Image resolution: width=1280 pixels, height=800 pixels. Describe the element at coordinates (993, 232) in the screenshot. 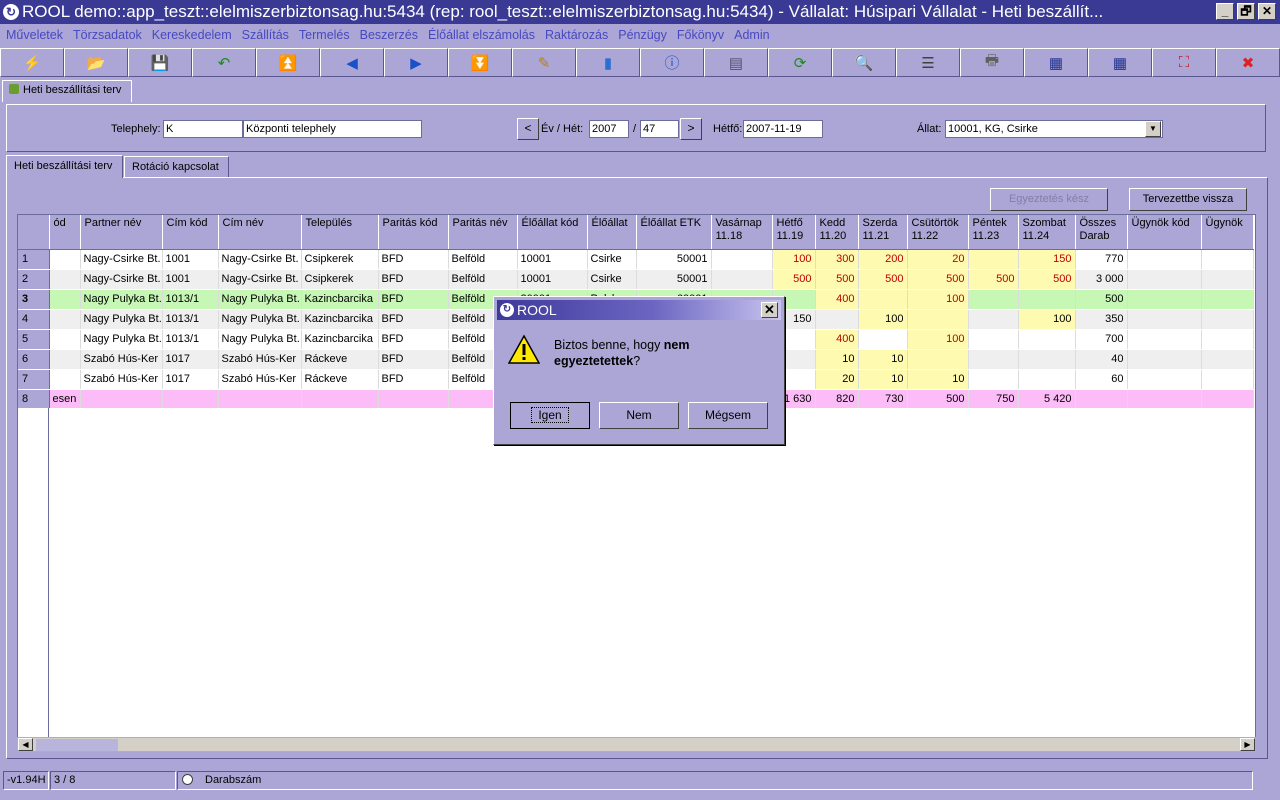

I see `column-header: Péntek 11.23` at that location.